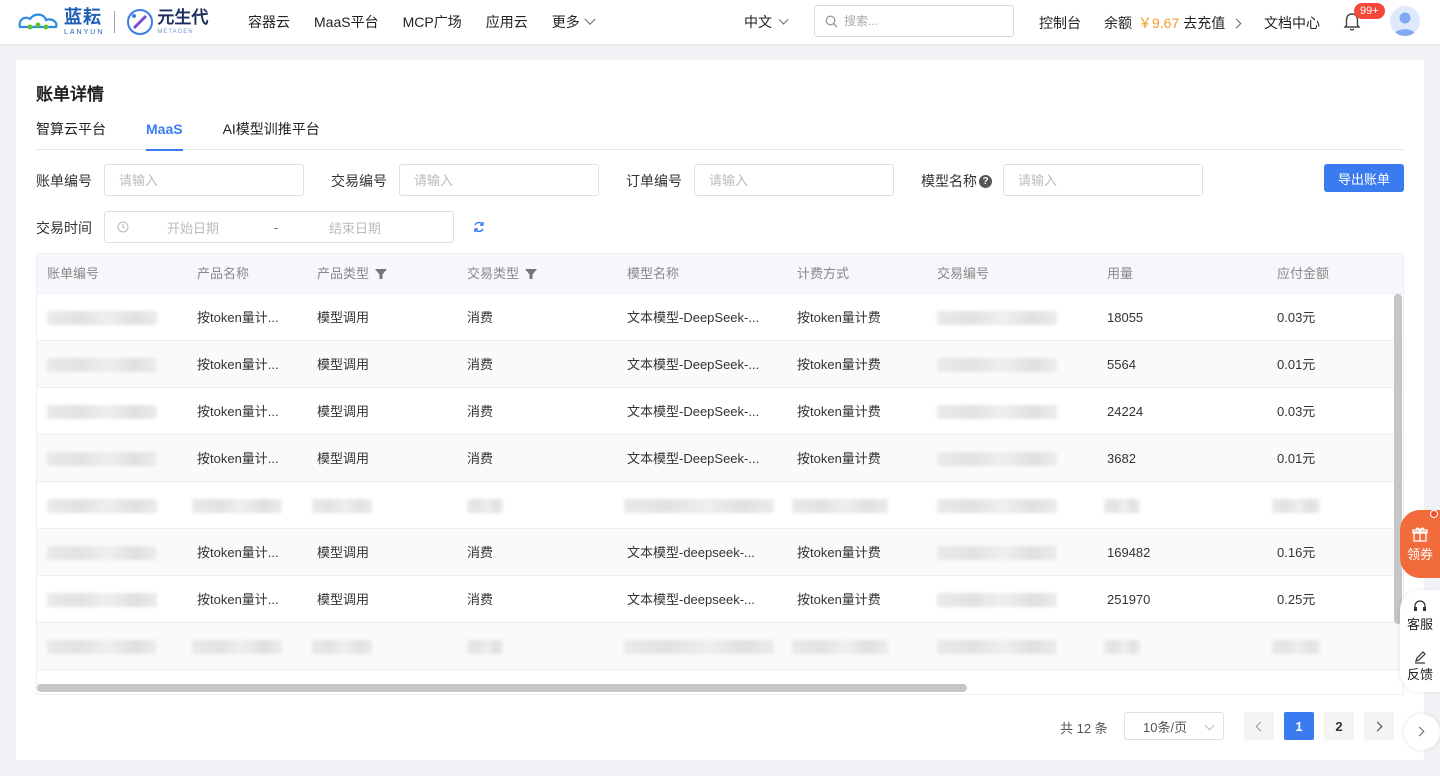 This screenshot has width=1440, height=776. I want to click on model-name-input, so click(1103, 180).